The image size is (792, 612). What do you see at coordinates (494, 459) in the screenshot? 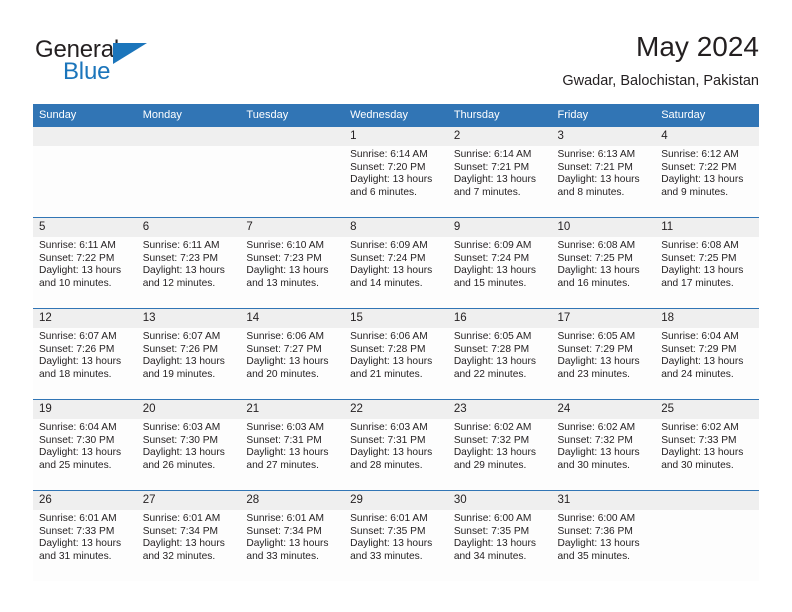
I see `daylight-text: Daylight: 13 hours and 29 minutes.` at bounding box center [494, 459].